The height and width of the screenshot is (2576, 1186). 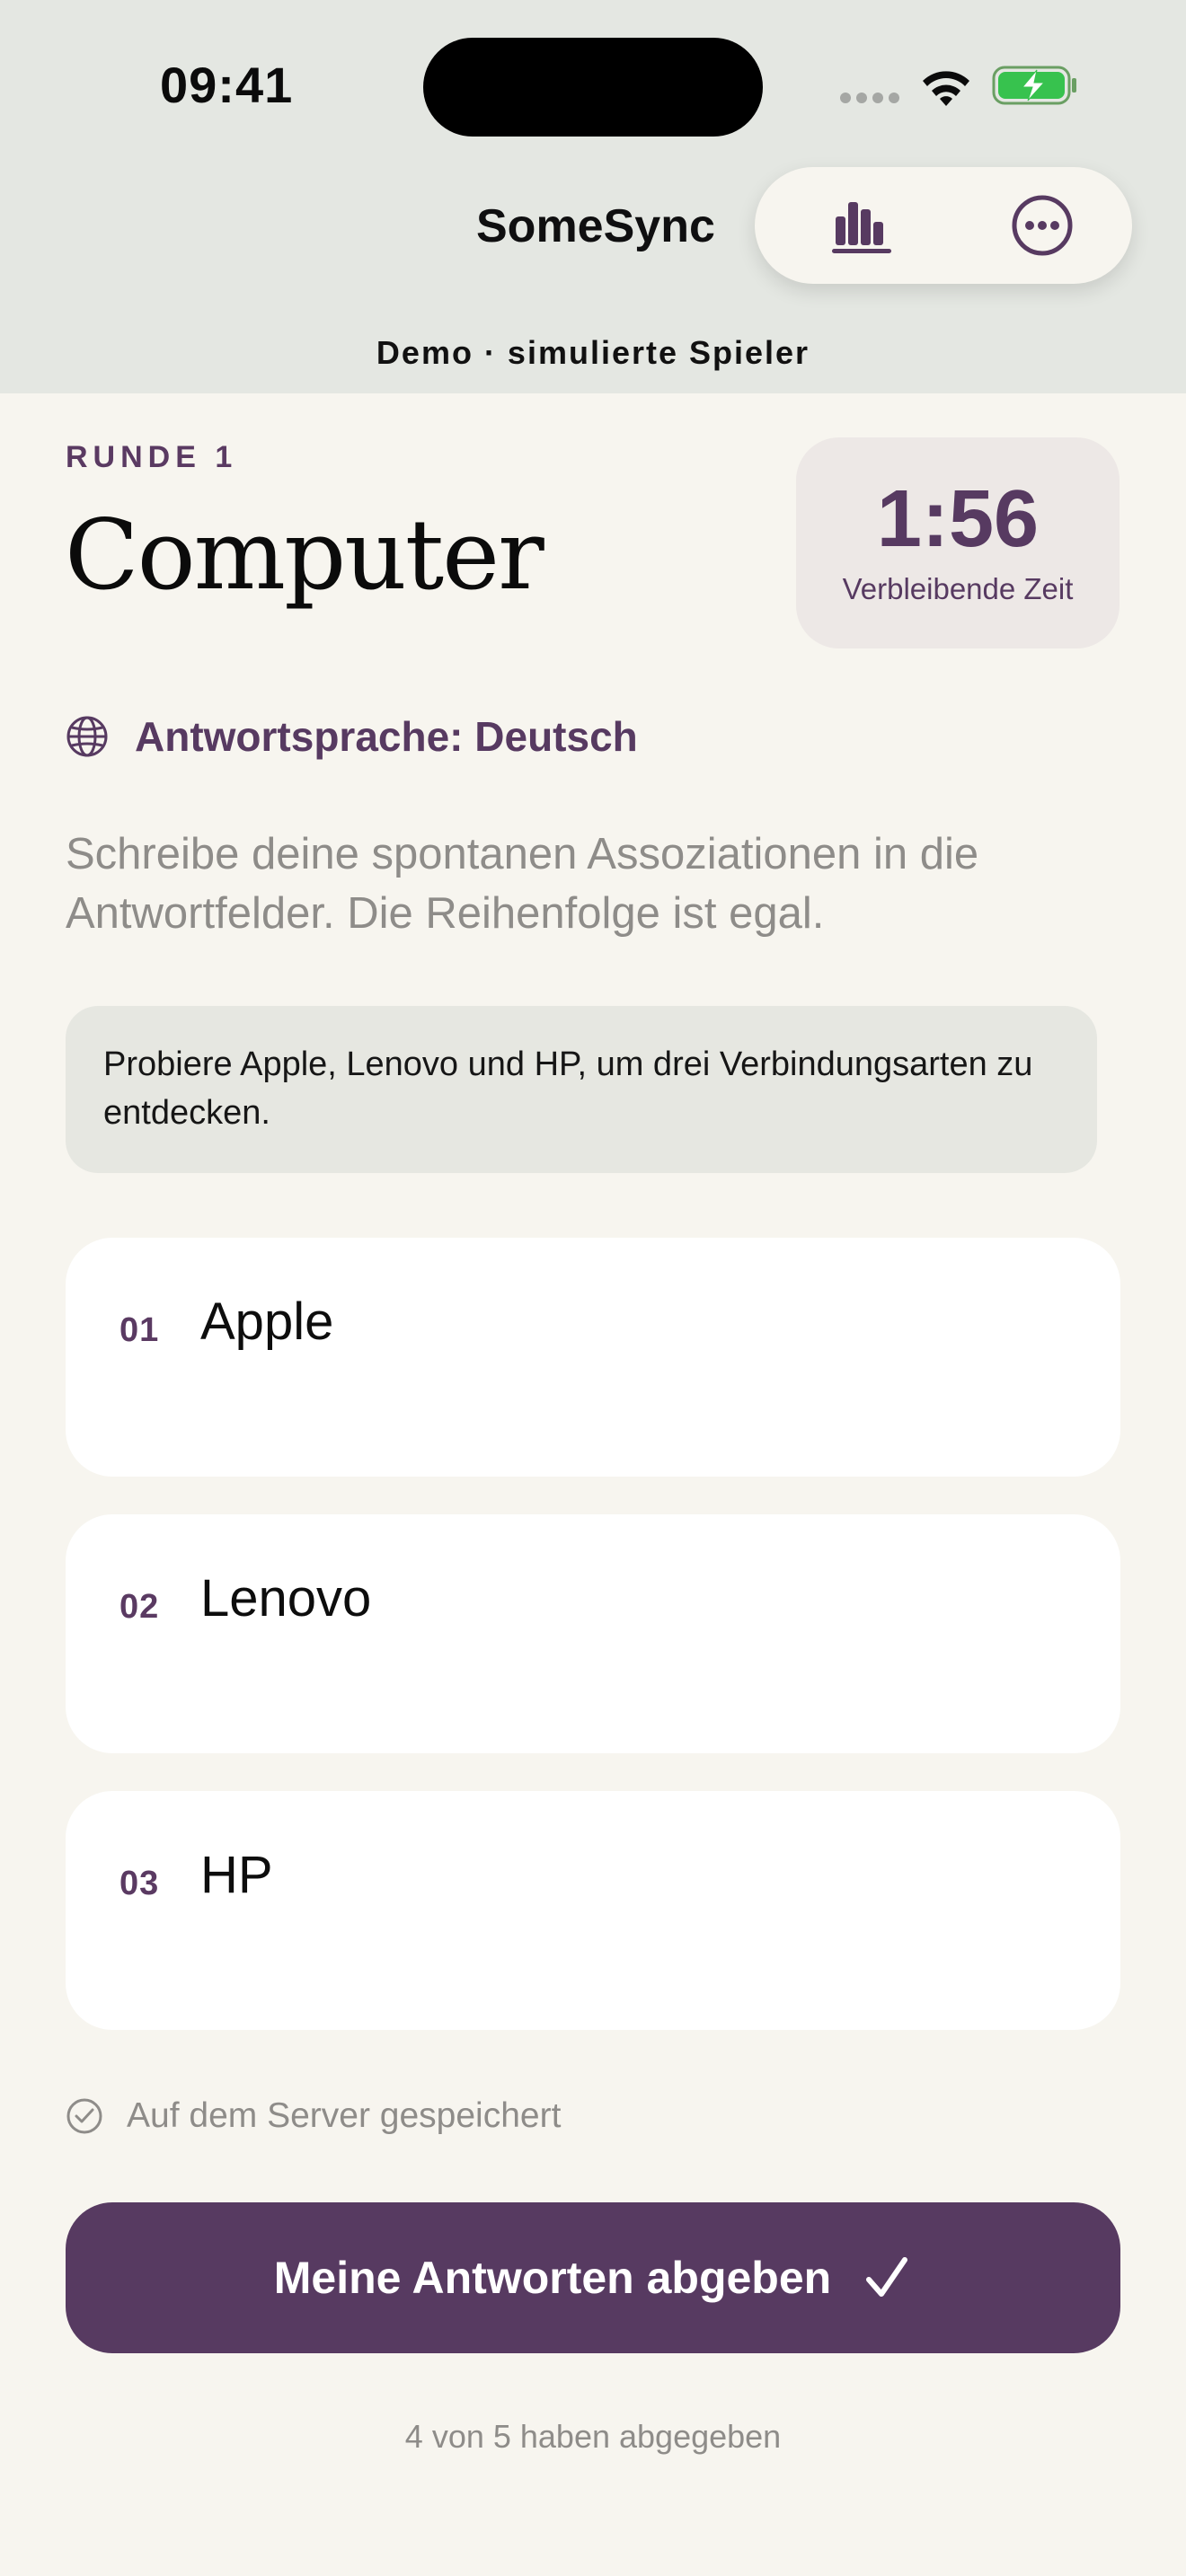 I want to click on dynamic-island, so click(x=593, y=87).